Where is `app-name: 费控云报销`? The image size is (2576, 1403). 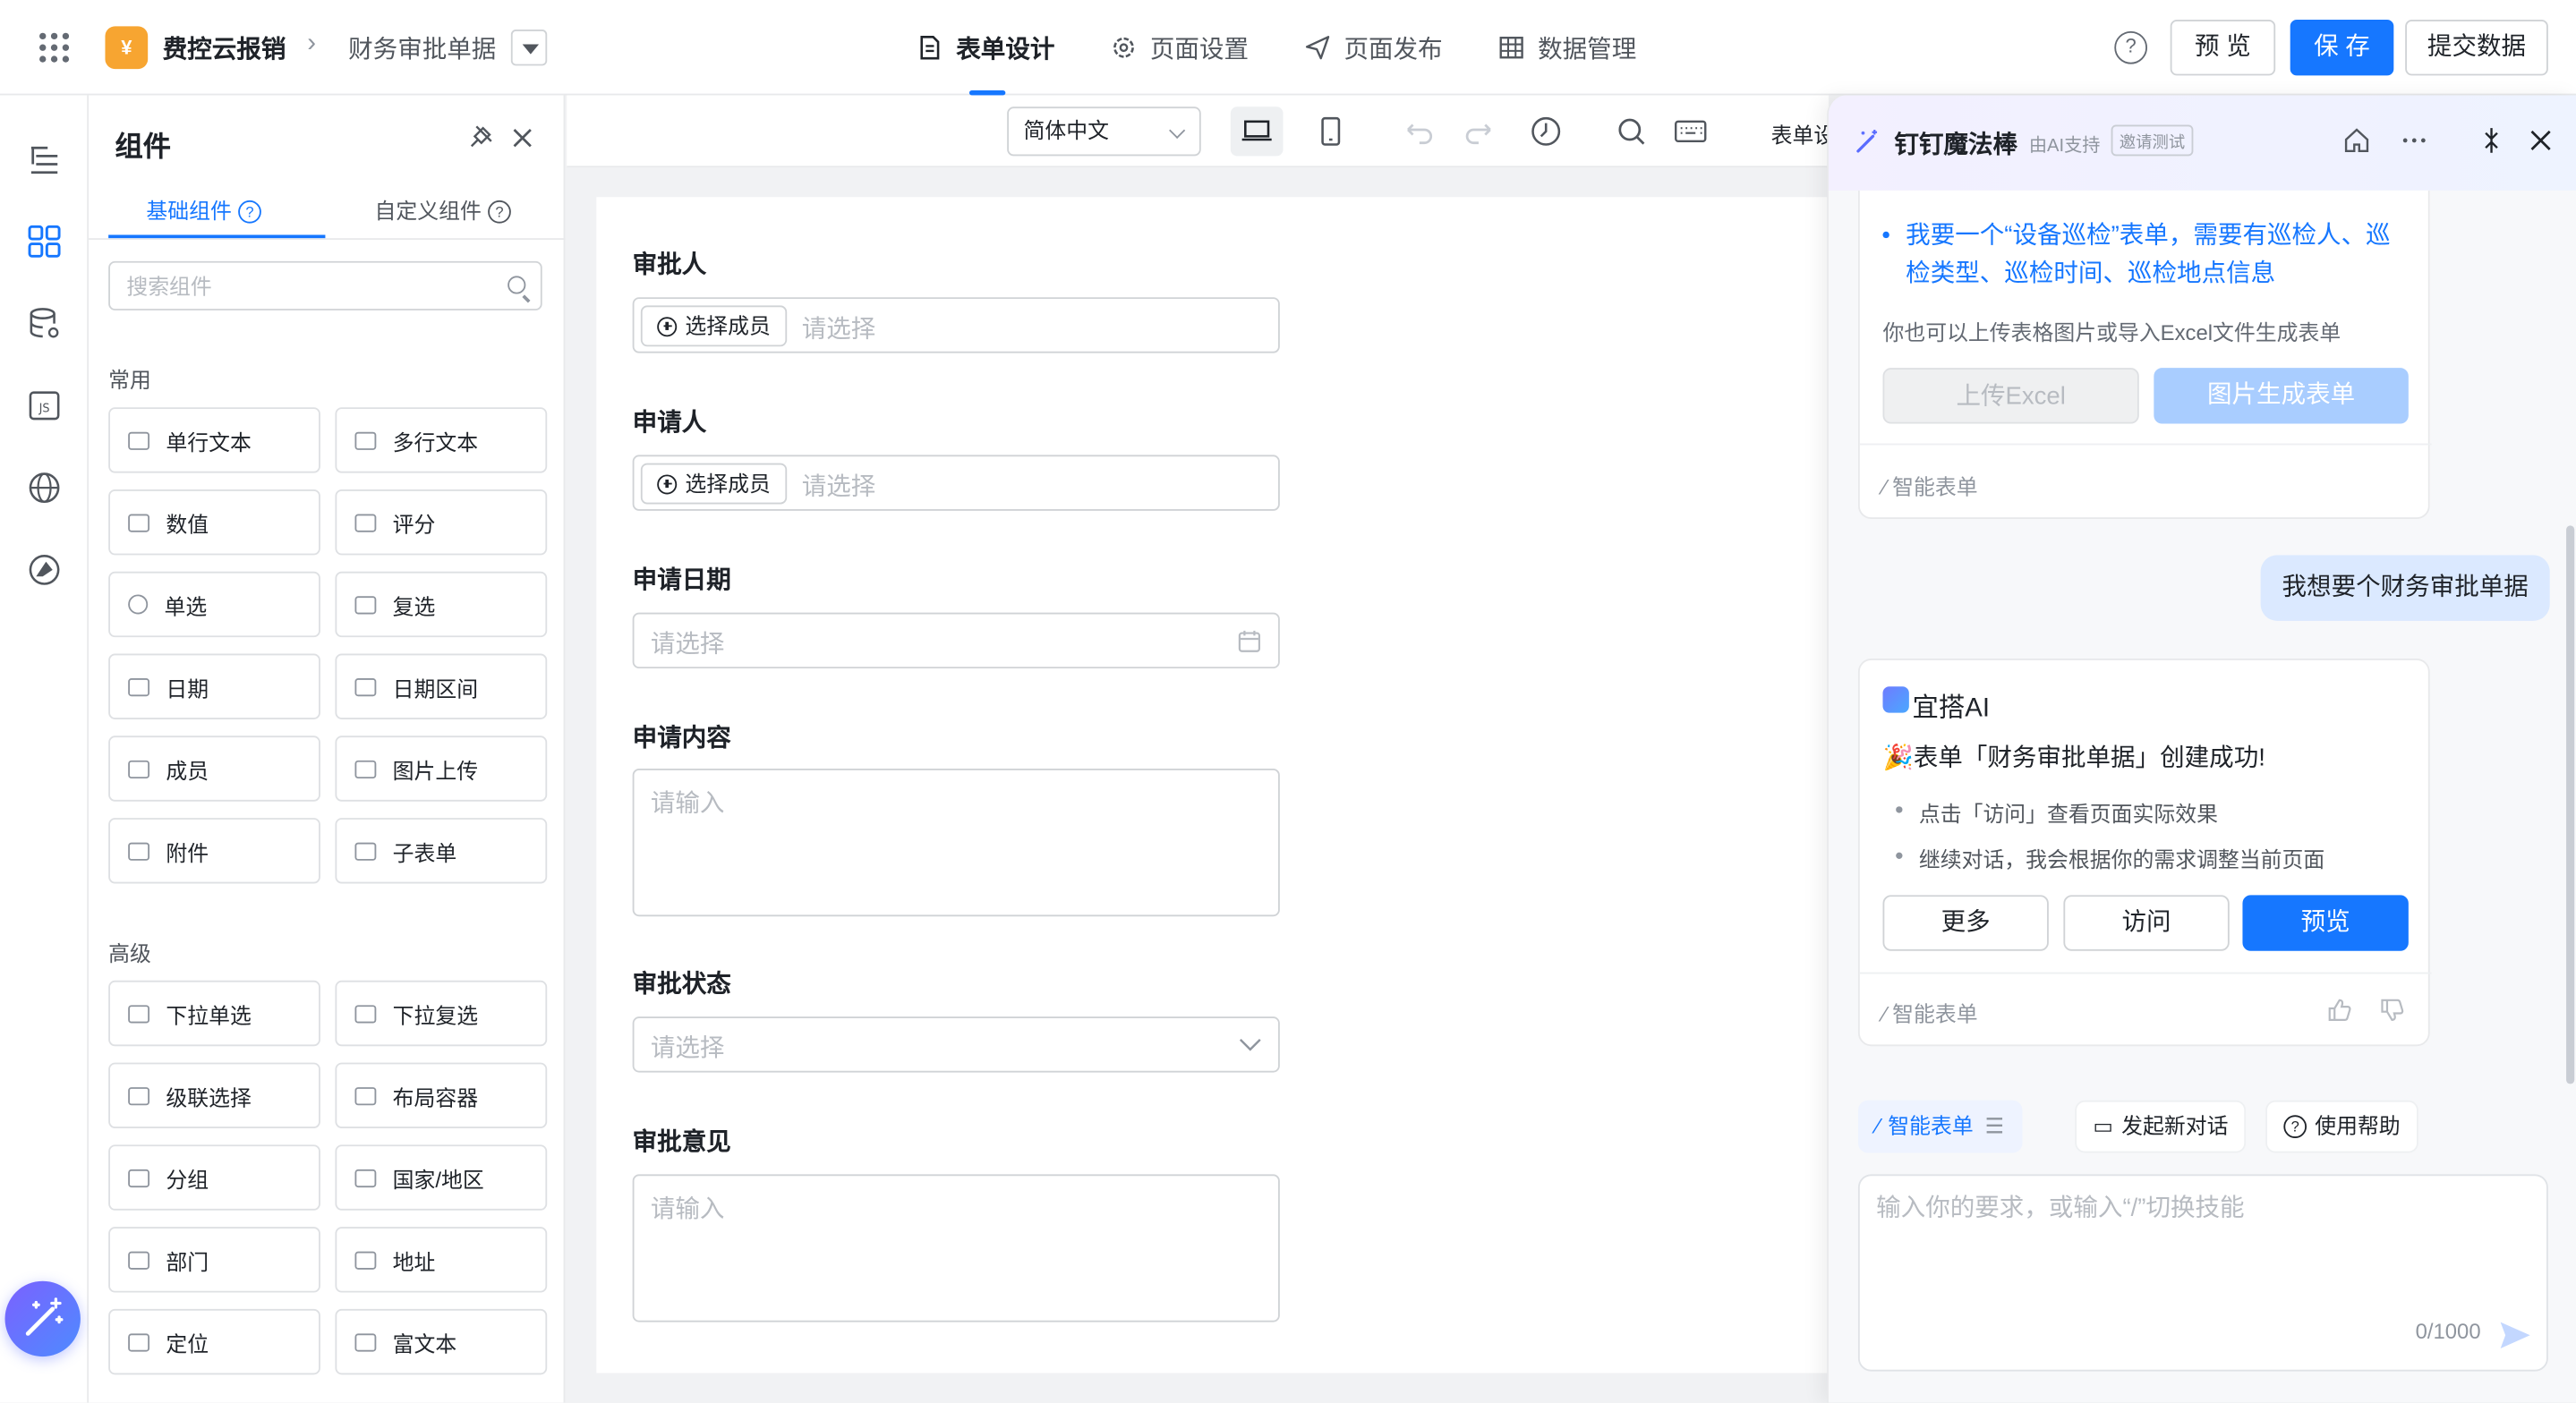
app-name: 费控云报销 is located at coordinates (224, 48).